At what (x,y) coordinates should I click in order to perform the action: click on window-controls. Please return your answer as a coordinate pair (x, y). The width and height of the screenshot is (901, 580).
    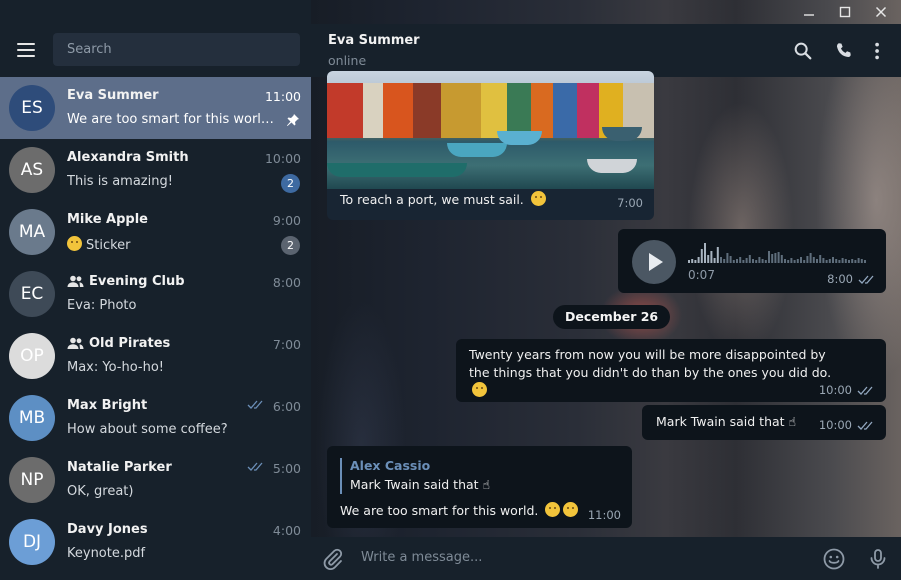
    Looking at the image, I should click on (846, 12).